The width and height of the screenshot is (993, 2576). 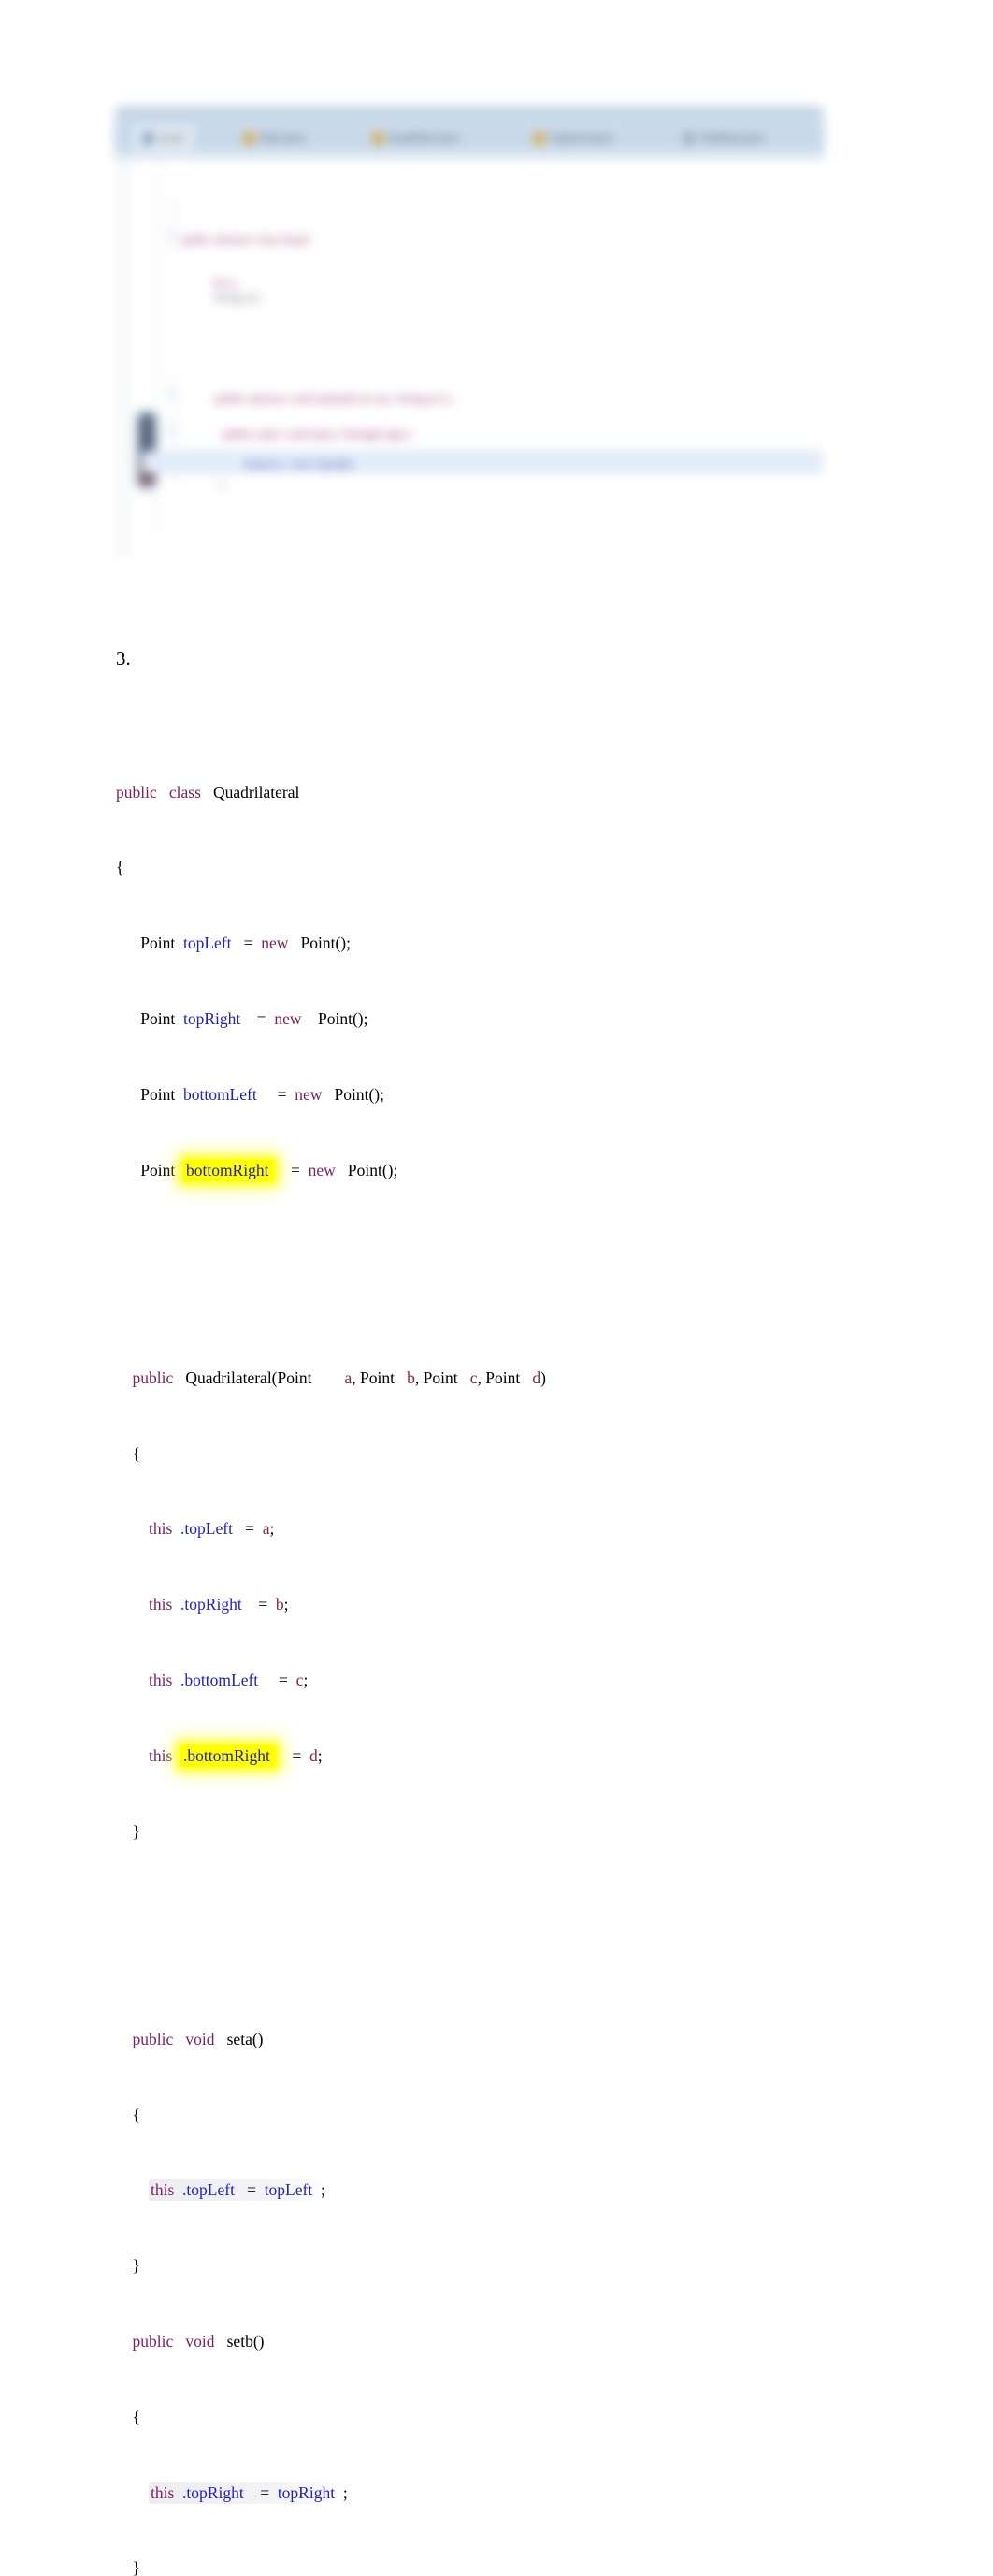 I want to click on code-line-seta-close-brace: }, so click(x=490, y=2265).